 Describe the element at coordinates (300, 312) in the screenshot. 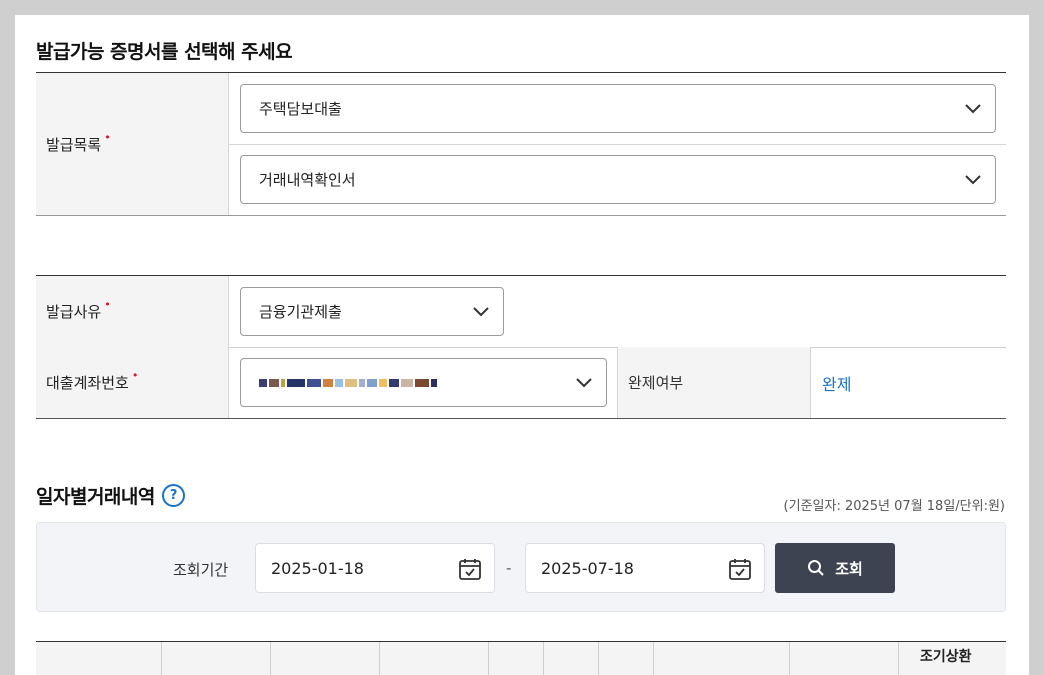

I see `issue-reason-value: 금융기관제출` at that location.